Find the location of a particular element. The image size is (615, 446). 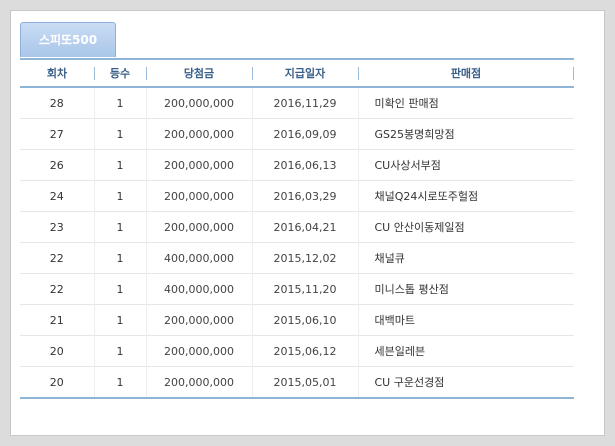

cell-store: 대백마트 is located at coordinates (465, 320).